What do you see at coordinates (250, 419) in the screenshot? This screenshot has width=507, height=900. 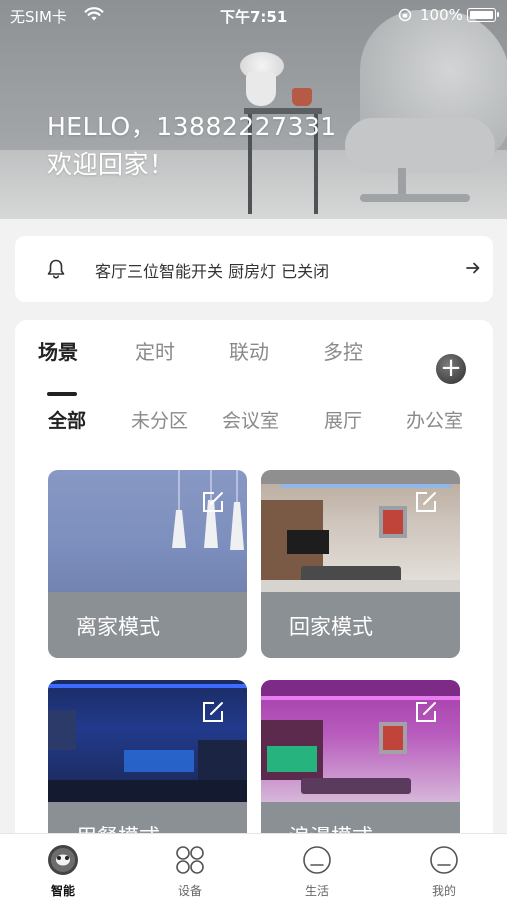 I see `category-meeting-room: 会议室` at bounding box center [250, 419].